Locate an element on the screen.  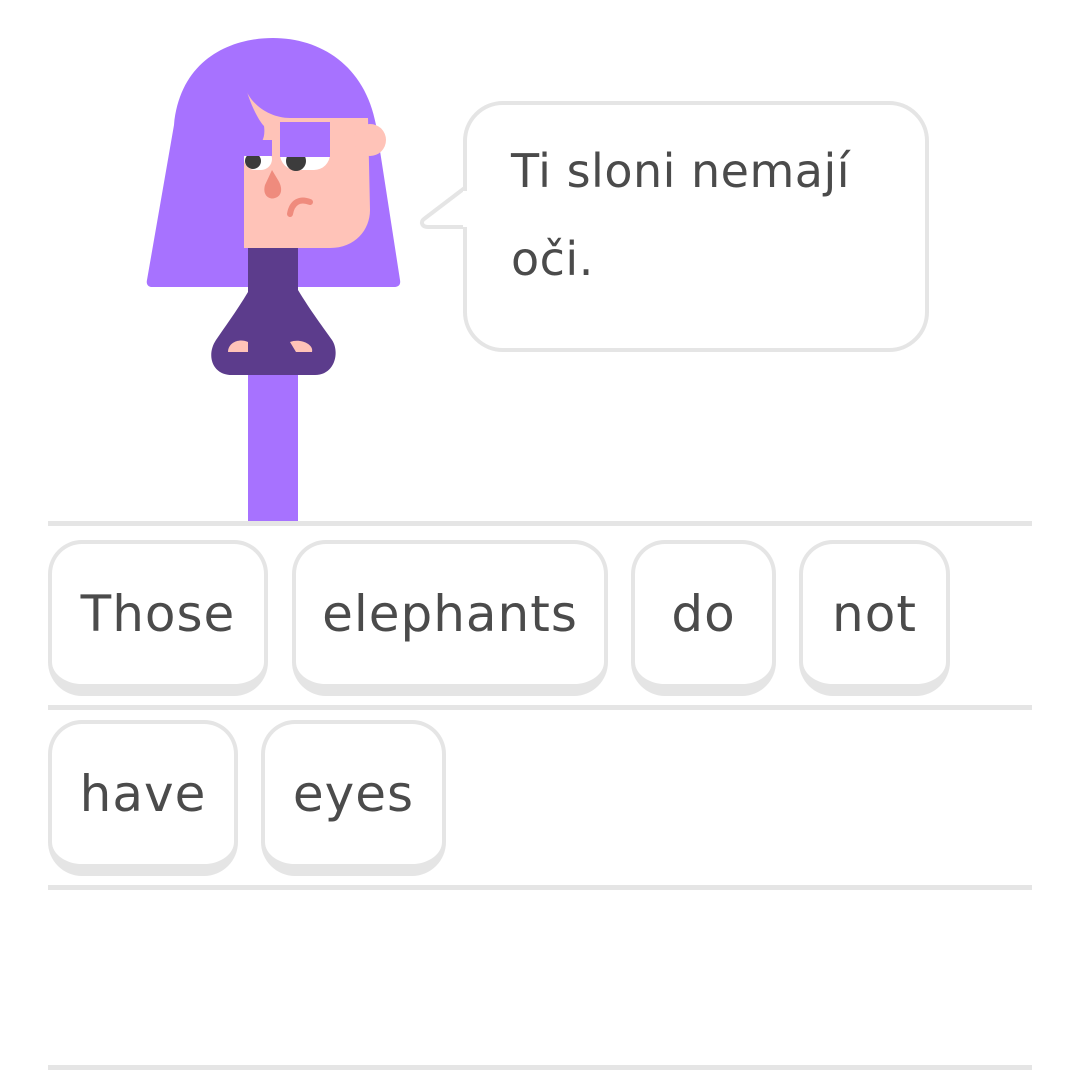
answer-row: Those elephants do not is located at coordinates (540, 618).